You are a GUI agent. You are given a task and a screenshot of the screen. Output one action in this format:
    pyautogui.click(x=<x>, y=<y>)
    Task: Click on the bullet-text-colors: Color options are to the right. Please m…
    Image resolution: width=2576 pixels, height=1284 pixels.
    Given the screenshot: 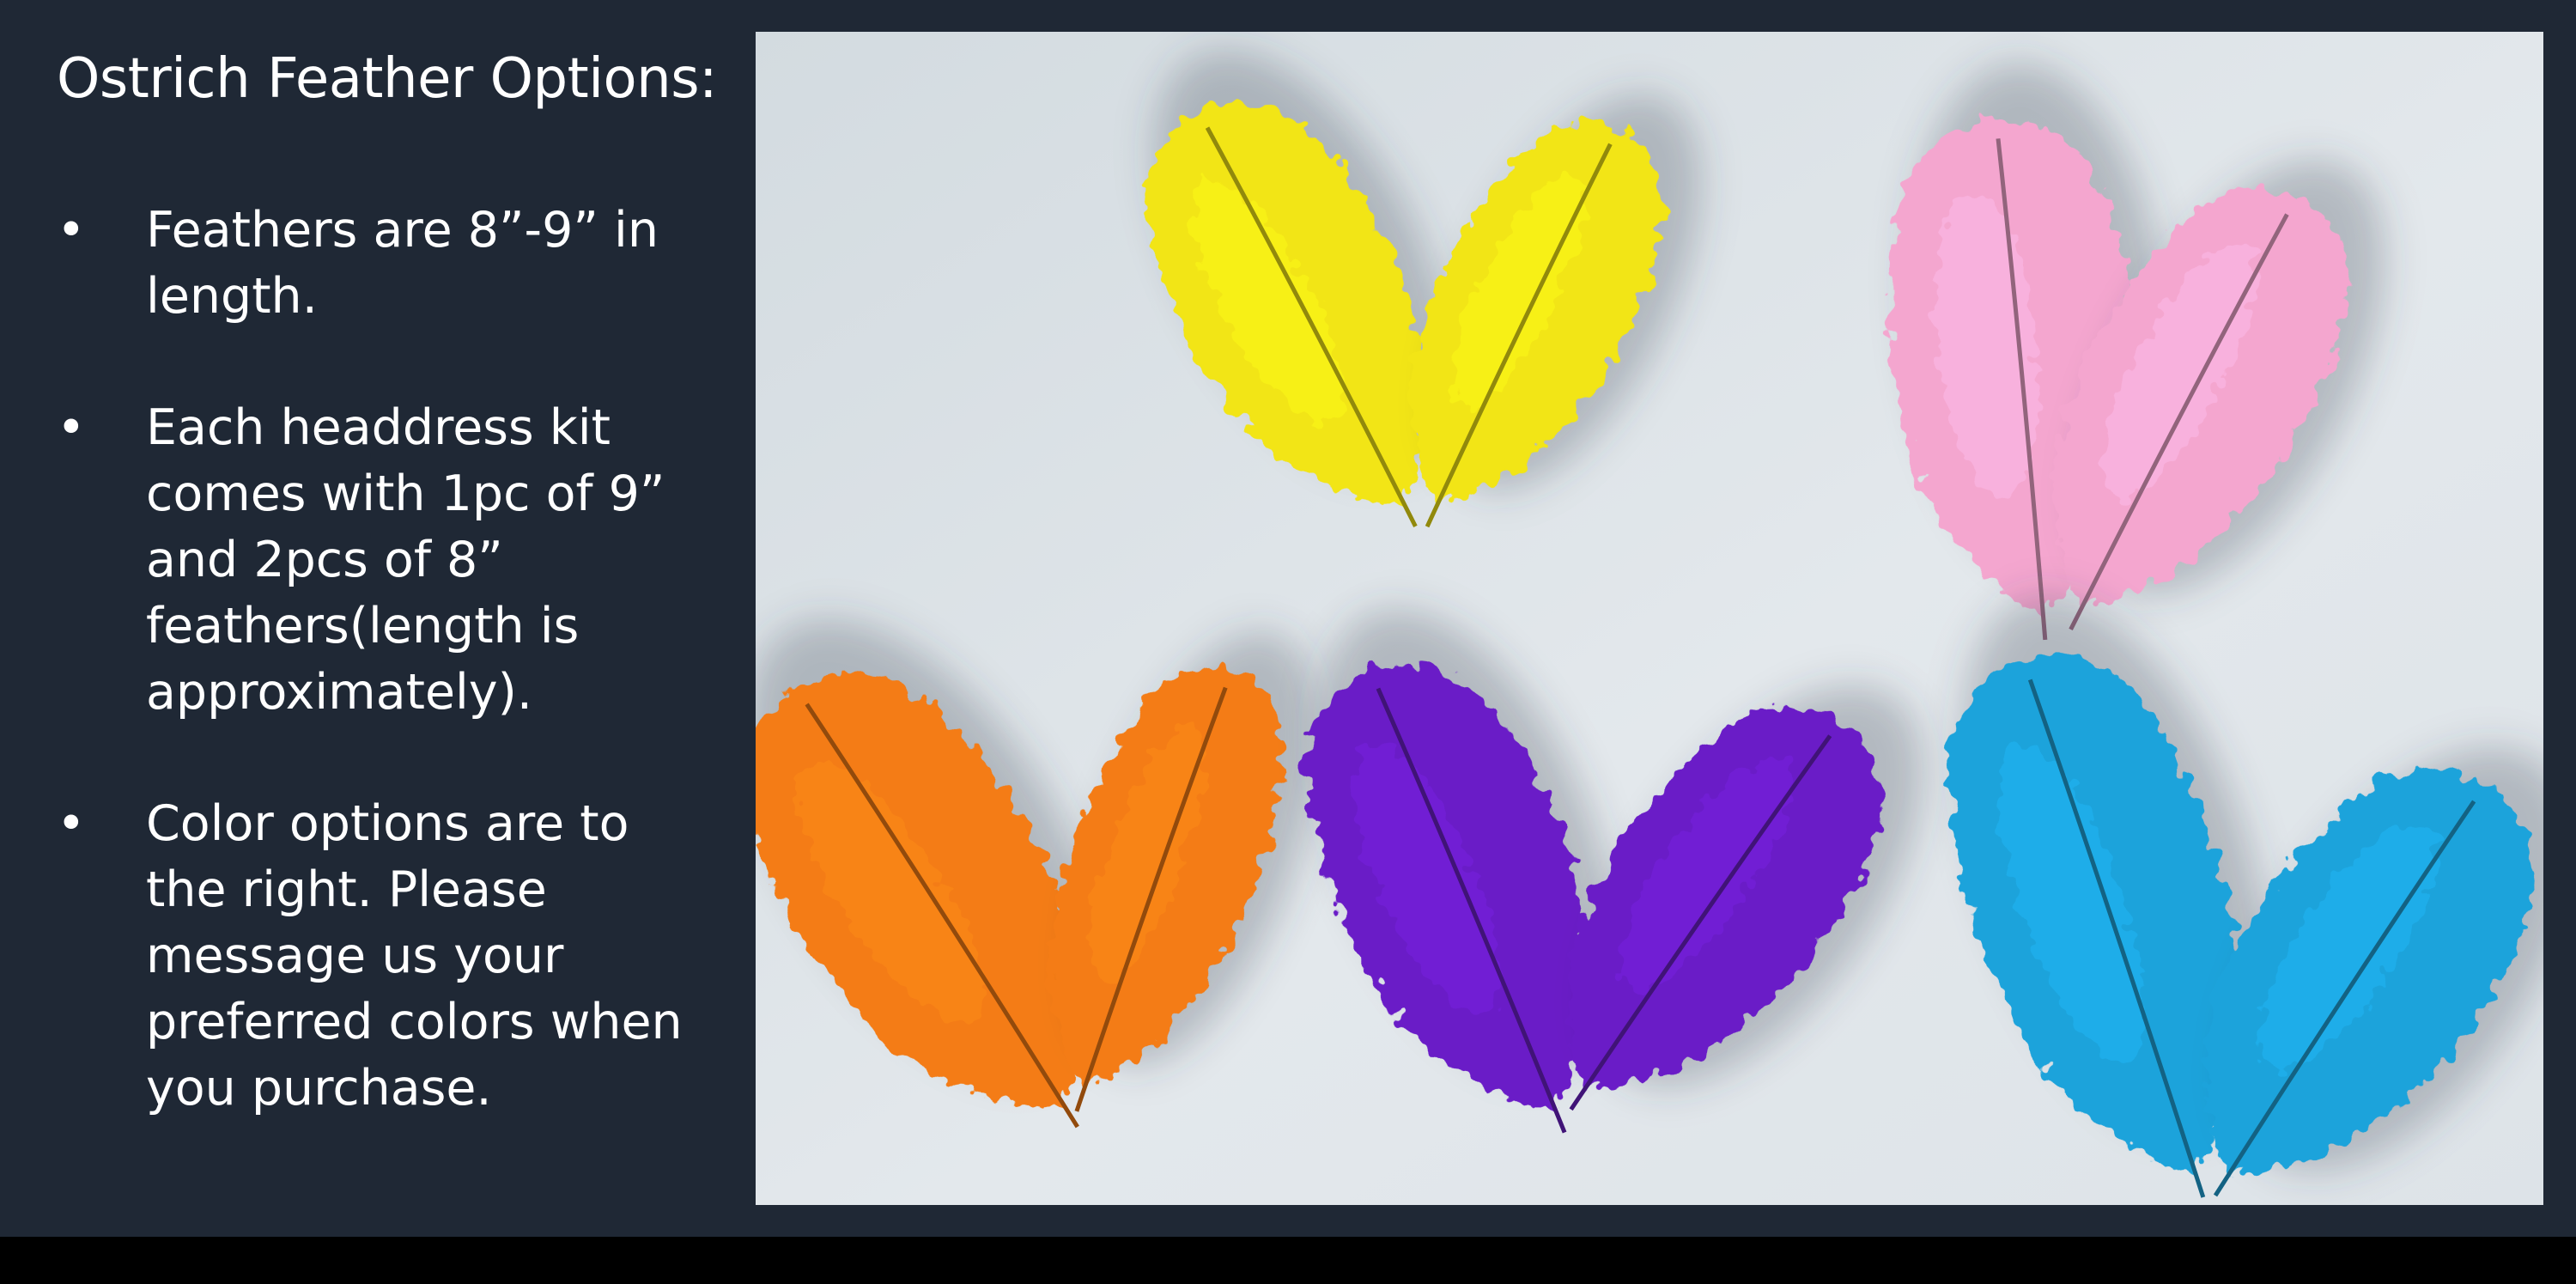 What is the action you would take?
    pyautogui.click(x=414, y=956)
    